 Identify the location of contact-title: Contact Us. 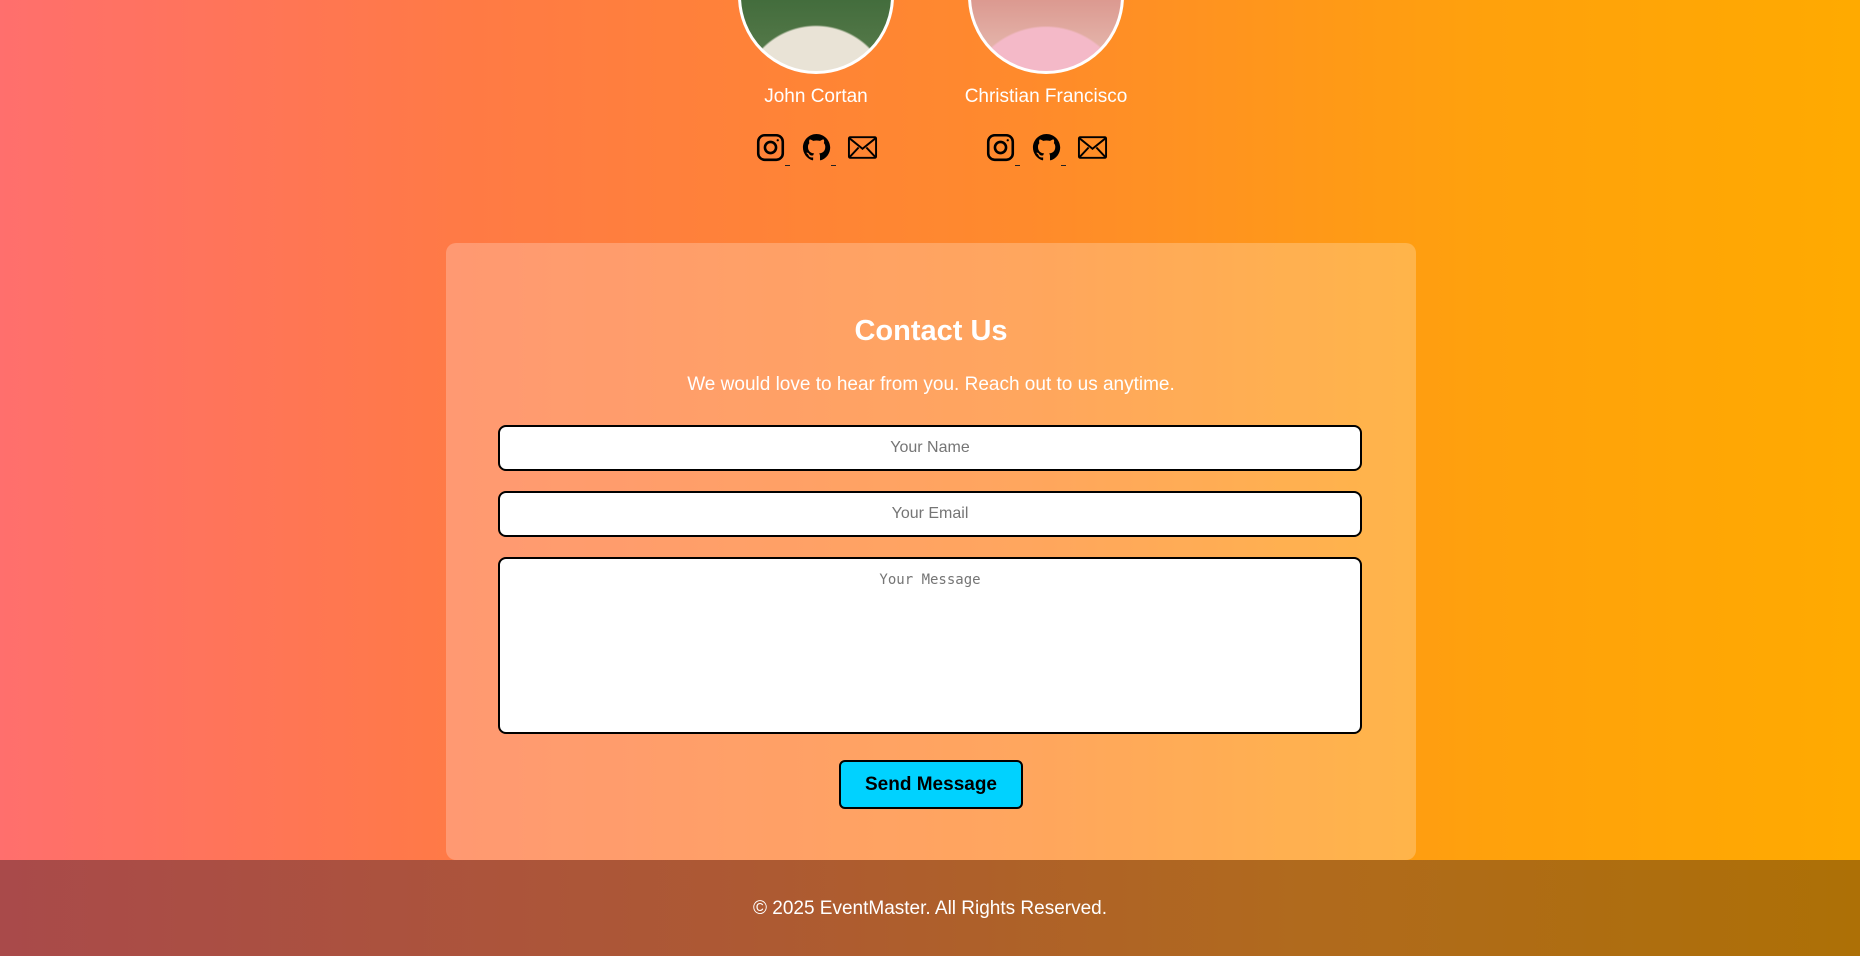
(931, 331).